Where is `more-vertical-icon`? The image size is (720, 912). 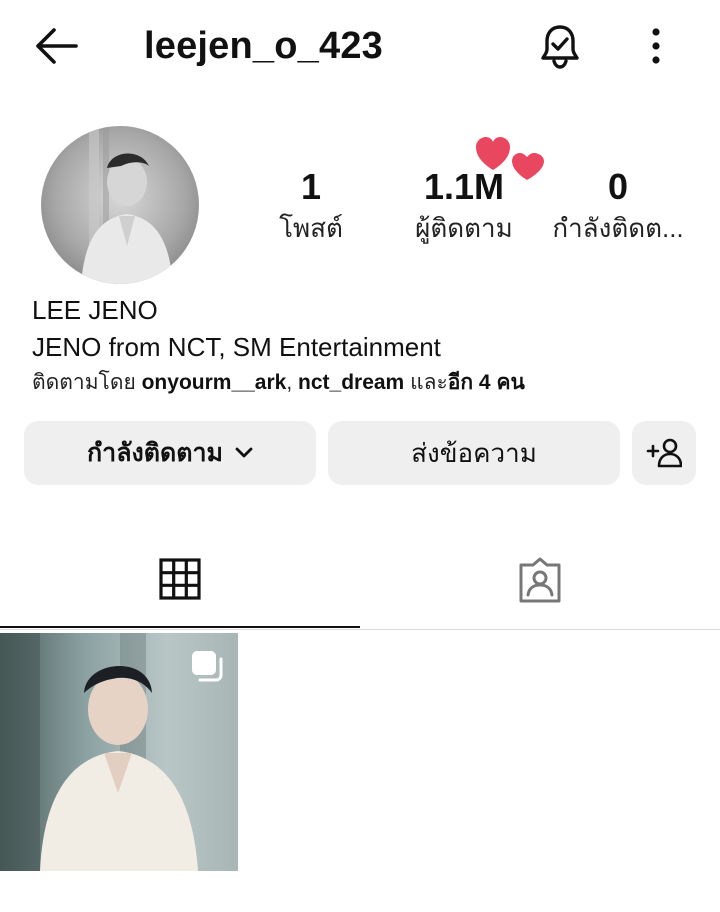 more-vertical-icon is located at coordinates (656, 46).